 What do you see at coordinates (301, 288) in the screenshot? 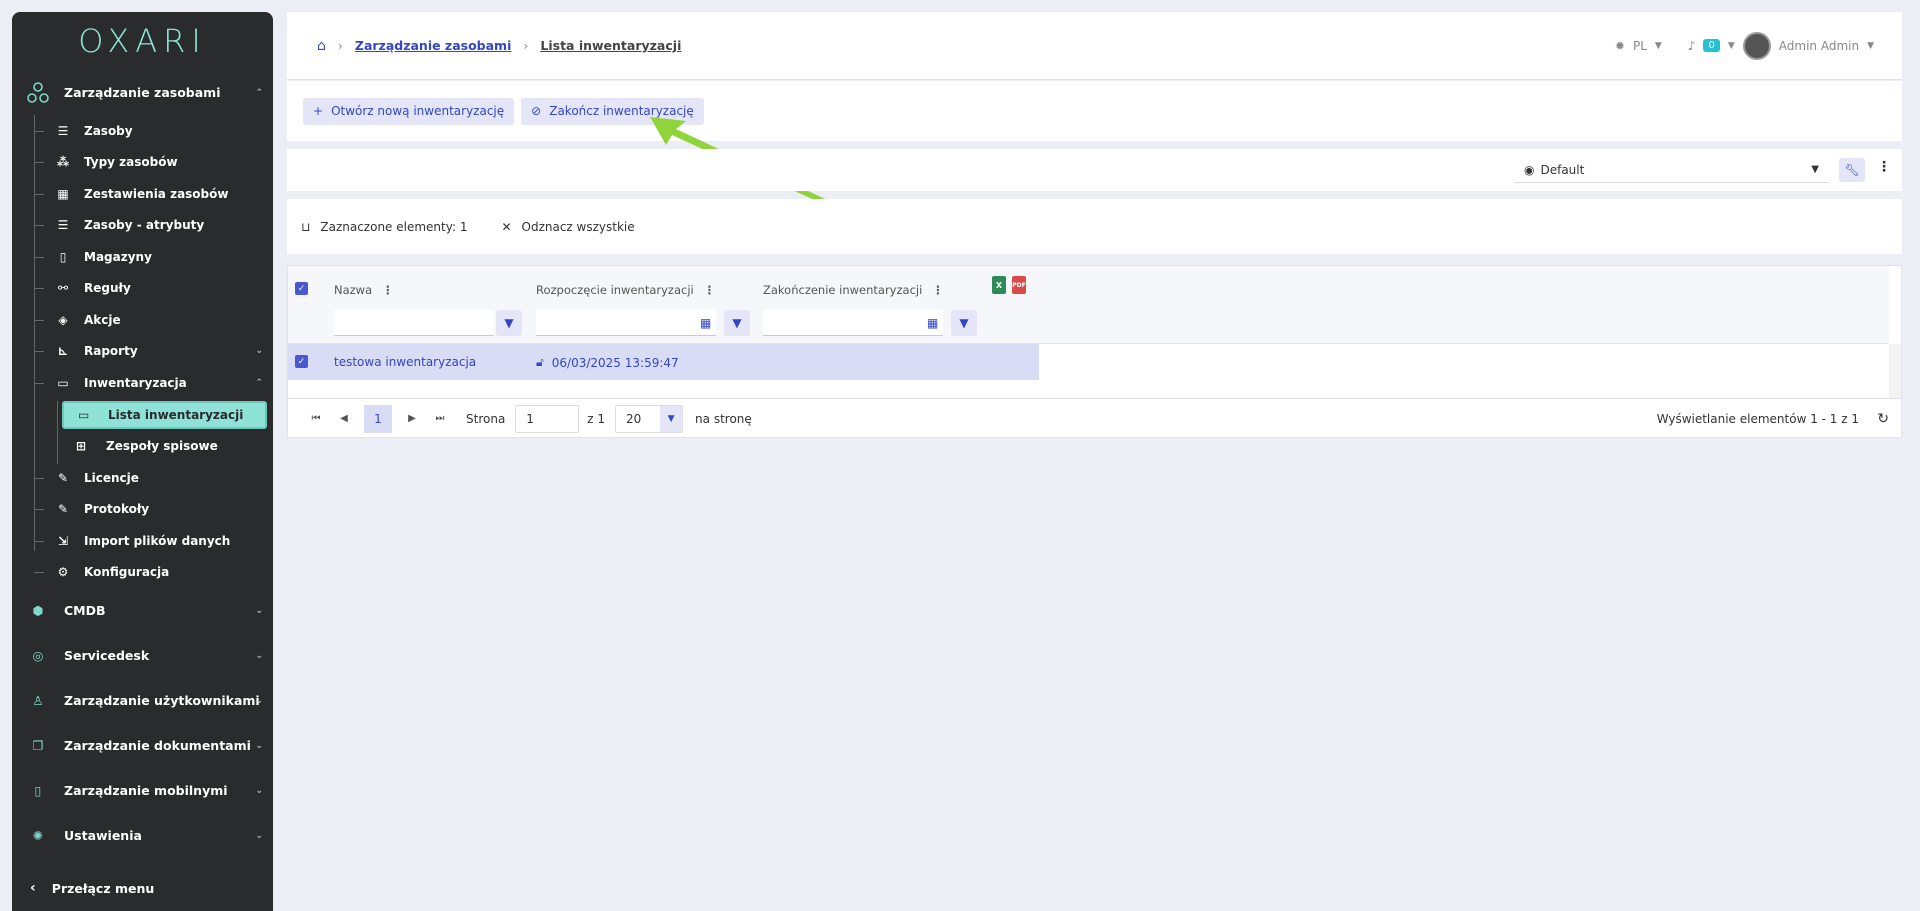
I see `select-all-checkbox: ✓` at bounding box center [301, 288].